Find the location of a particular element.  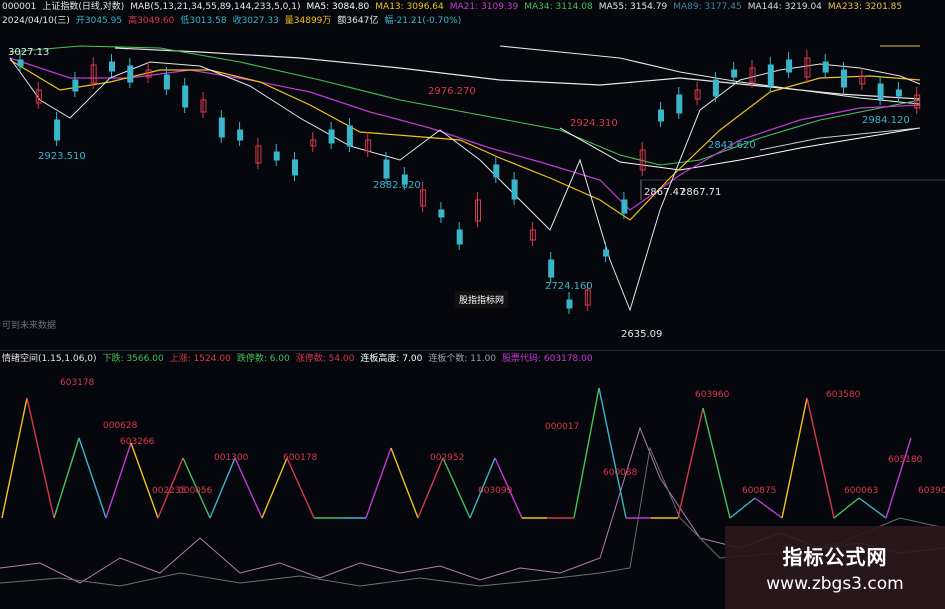

stock-code-label: 000628 is located at coordinates (120, 426).